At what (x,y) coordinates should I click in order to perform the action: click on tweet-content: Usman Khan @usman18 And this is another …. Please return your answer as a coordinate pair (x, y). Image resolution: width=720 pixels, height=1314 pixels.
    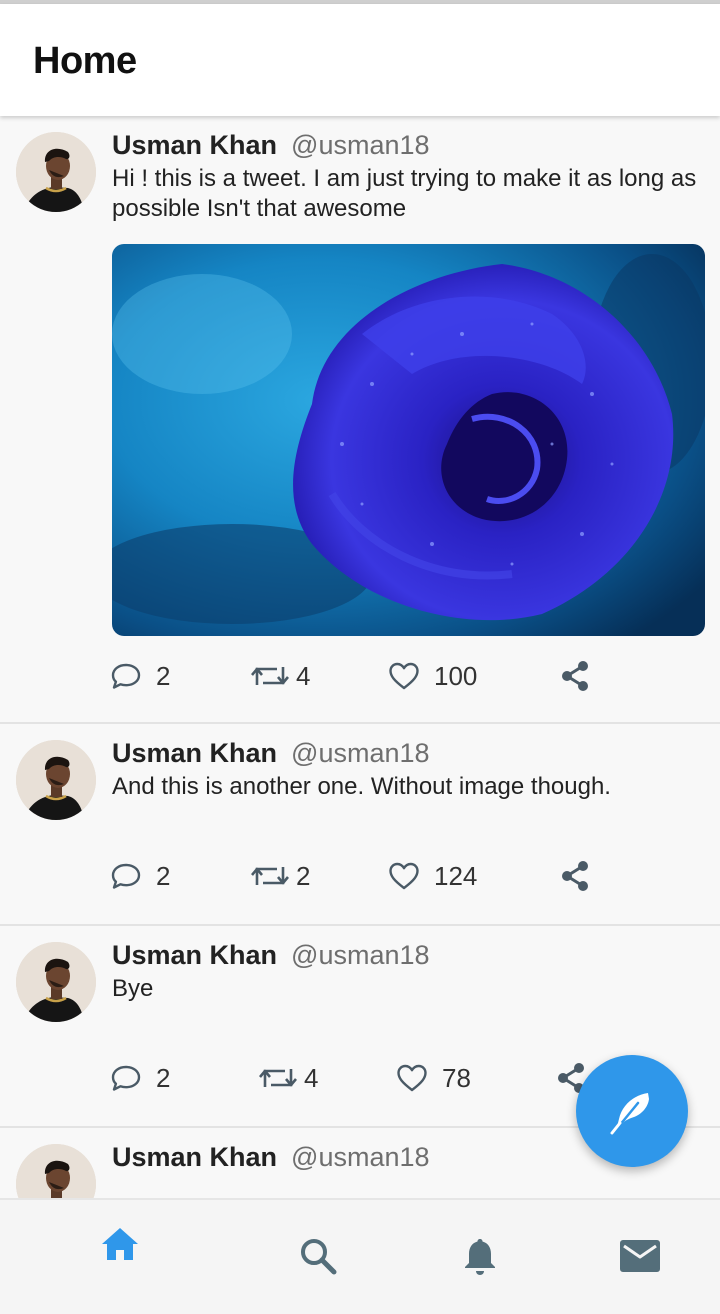
    Looking at the image, I should click on (409, 770).